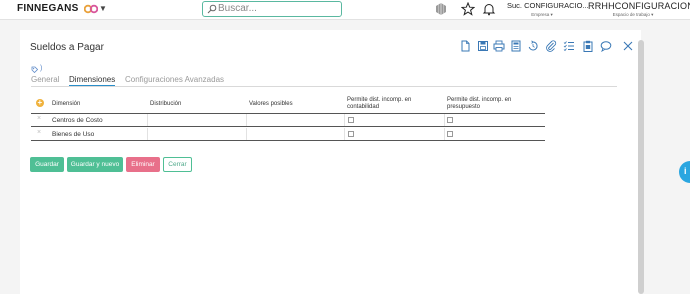 The image size is (690, 294). I want to click on print-icon, so click(499, 46).